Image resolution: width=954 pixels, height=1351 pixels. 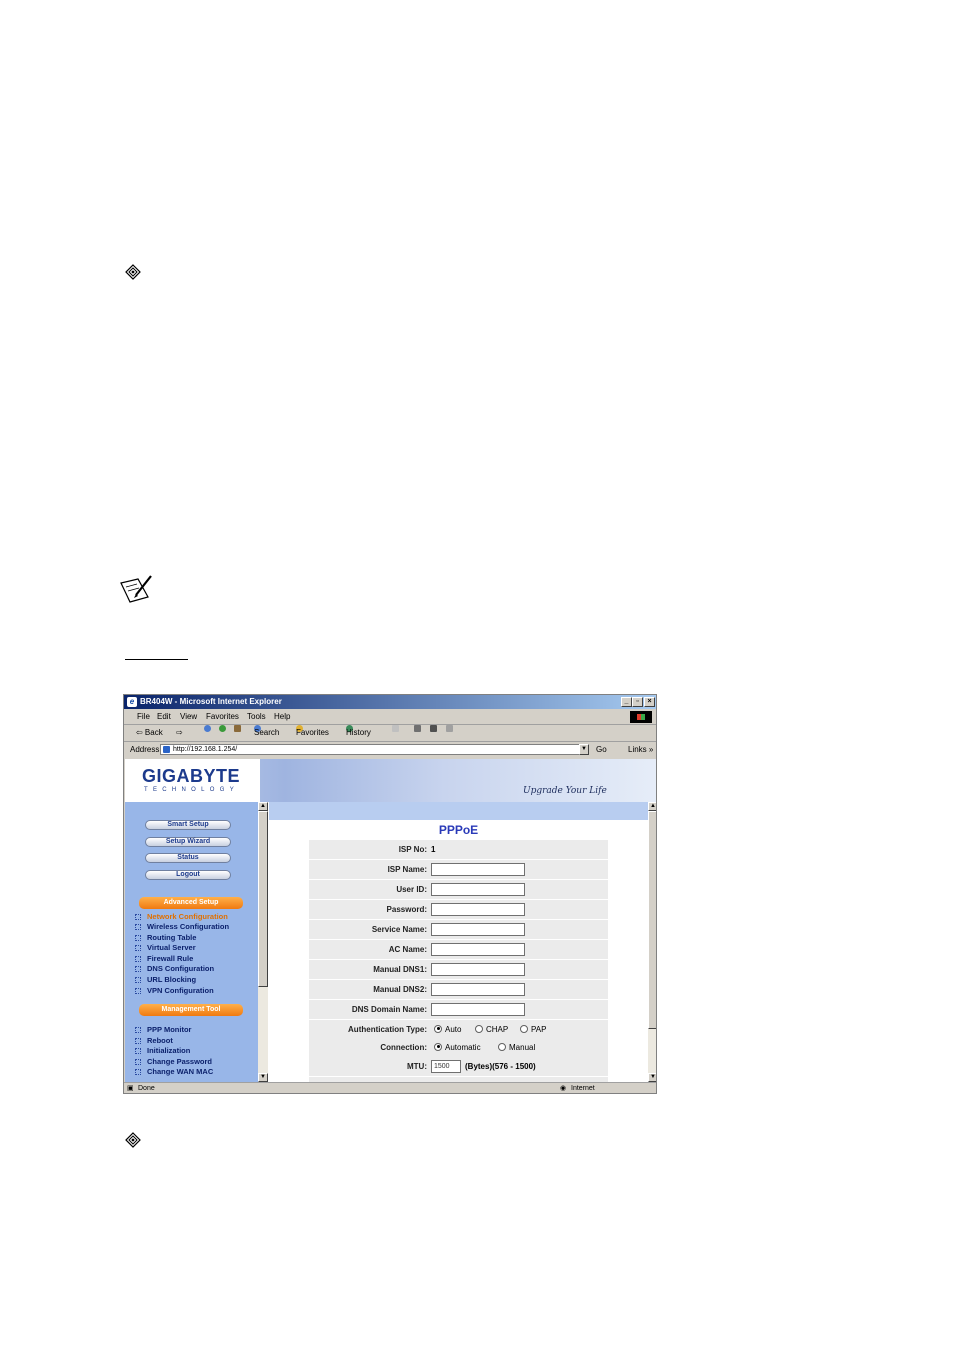 What do you see at coordinates (130, 1088) in the screenshot?
I see `page-status-icon: ▣` at bounding box center [130, 1088].